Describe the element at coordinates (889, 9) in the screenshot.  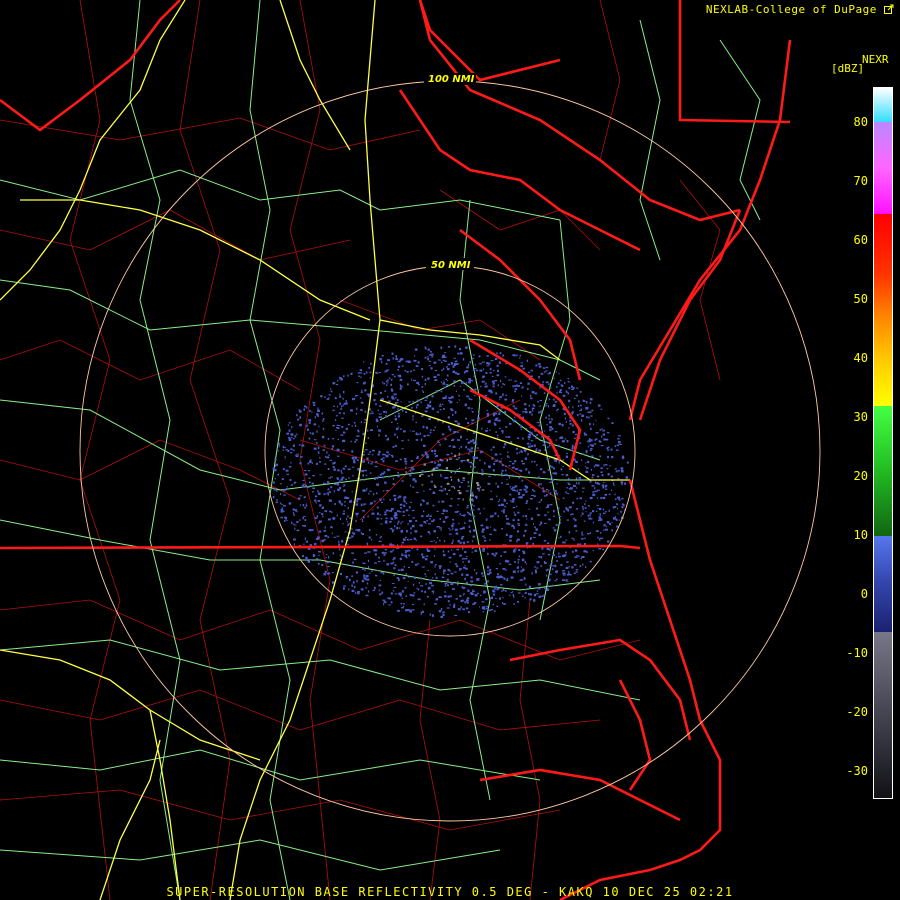
I see `external-link-icon` at that location.